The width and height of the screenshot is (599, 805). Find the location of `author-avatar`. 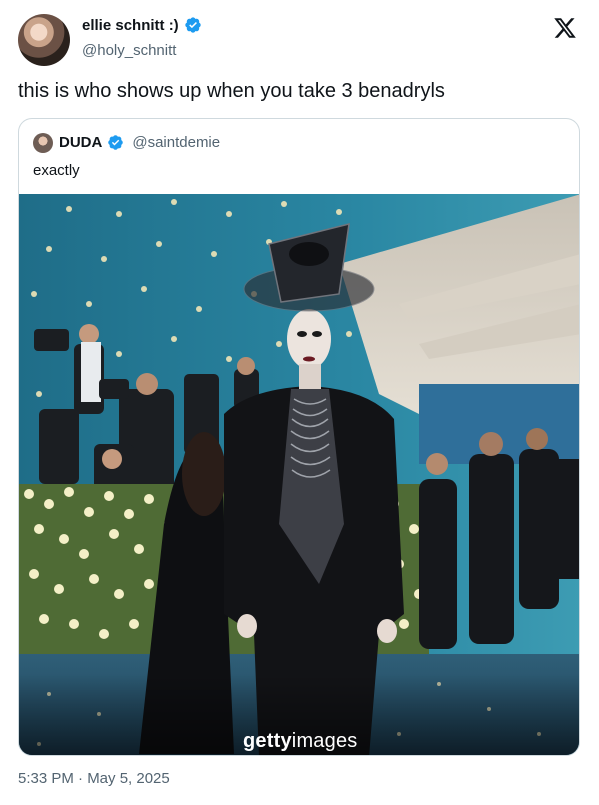

author-avatar is located at coordinates (44, 40).